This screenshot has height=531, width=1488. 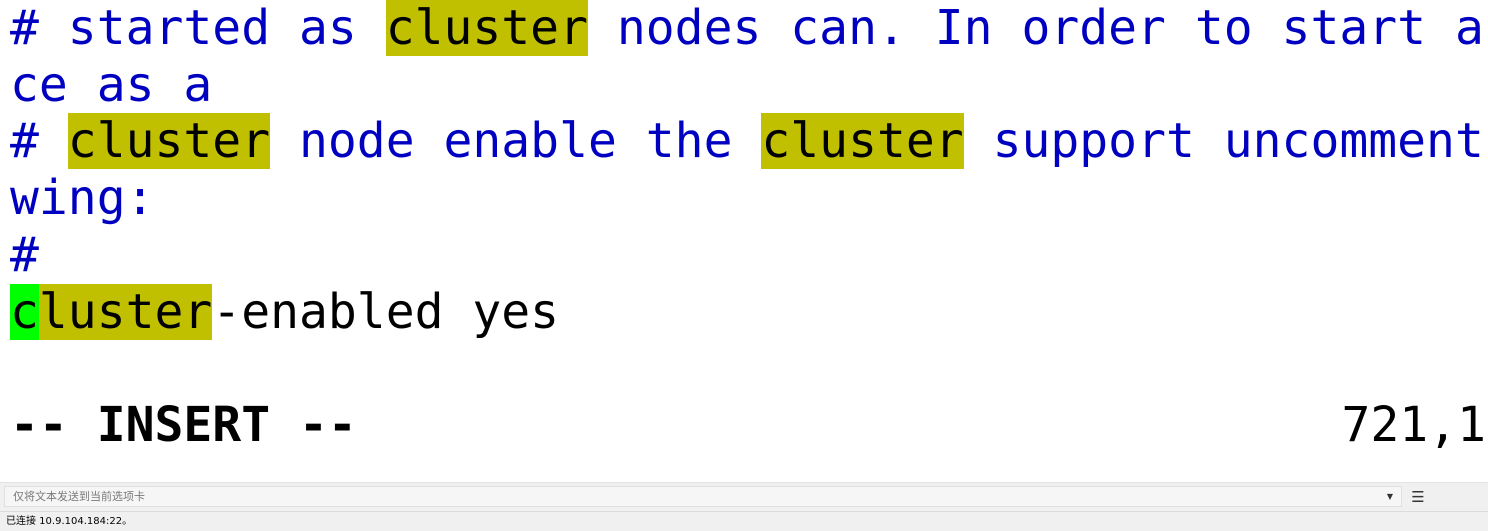 I want to click on comment-text: nodes can. In order to start a, so click(x=1035, y=28).